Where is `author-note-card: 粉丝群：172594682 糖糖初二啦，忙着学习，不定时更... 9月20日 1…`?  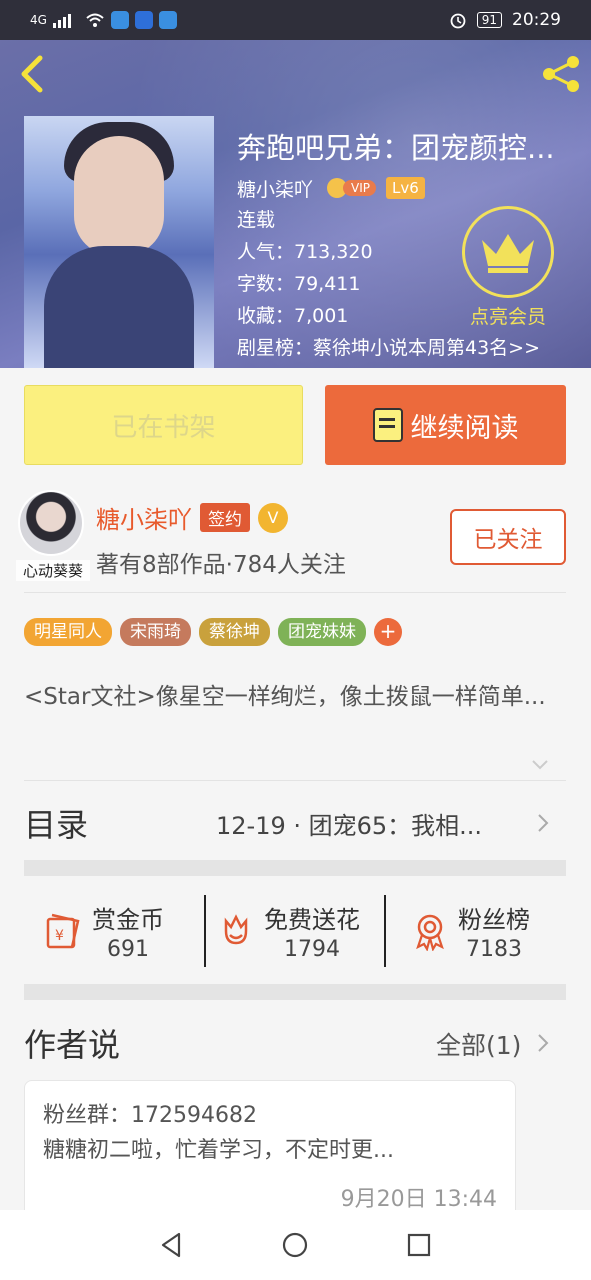 author-note-card: 粉丝群：172594682 糖糖初二啦，忙着学习，不定时更... 9月20日 1… is located at coordinates (270, 1155).